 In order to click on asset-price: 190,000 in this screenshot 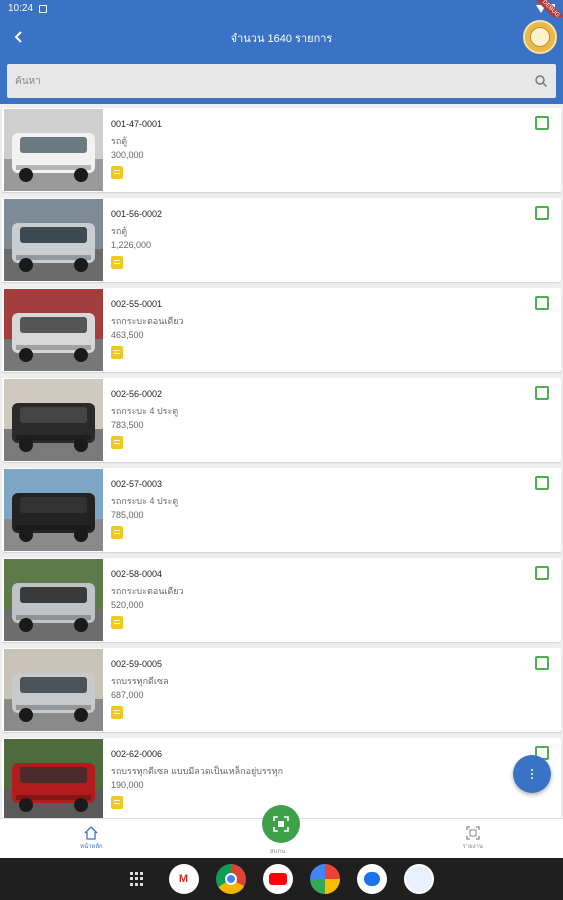, I will do `click(127, 785)`.